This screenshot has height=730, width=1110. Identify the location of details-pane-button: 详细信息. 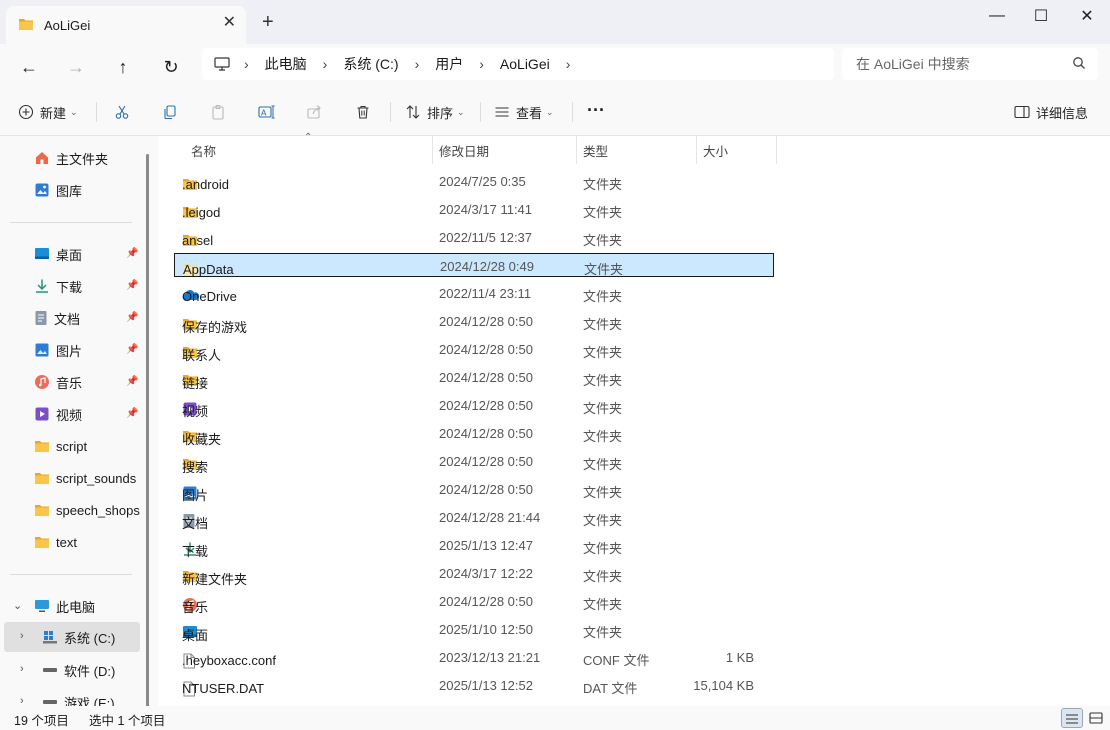
(1051, 112).